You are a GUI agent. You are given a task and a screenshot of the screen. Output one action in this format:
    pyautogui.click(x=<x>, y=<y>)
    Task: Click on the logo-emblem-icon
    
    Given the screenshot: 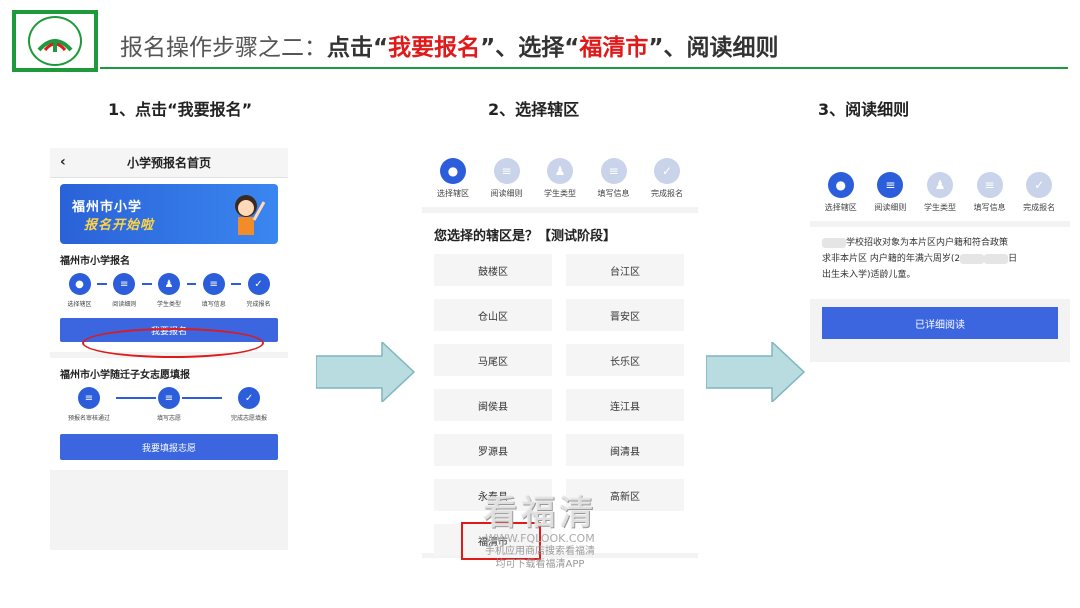 What is the action you would take?
    pyautogui.click(x=55, y=41)
    